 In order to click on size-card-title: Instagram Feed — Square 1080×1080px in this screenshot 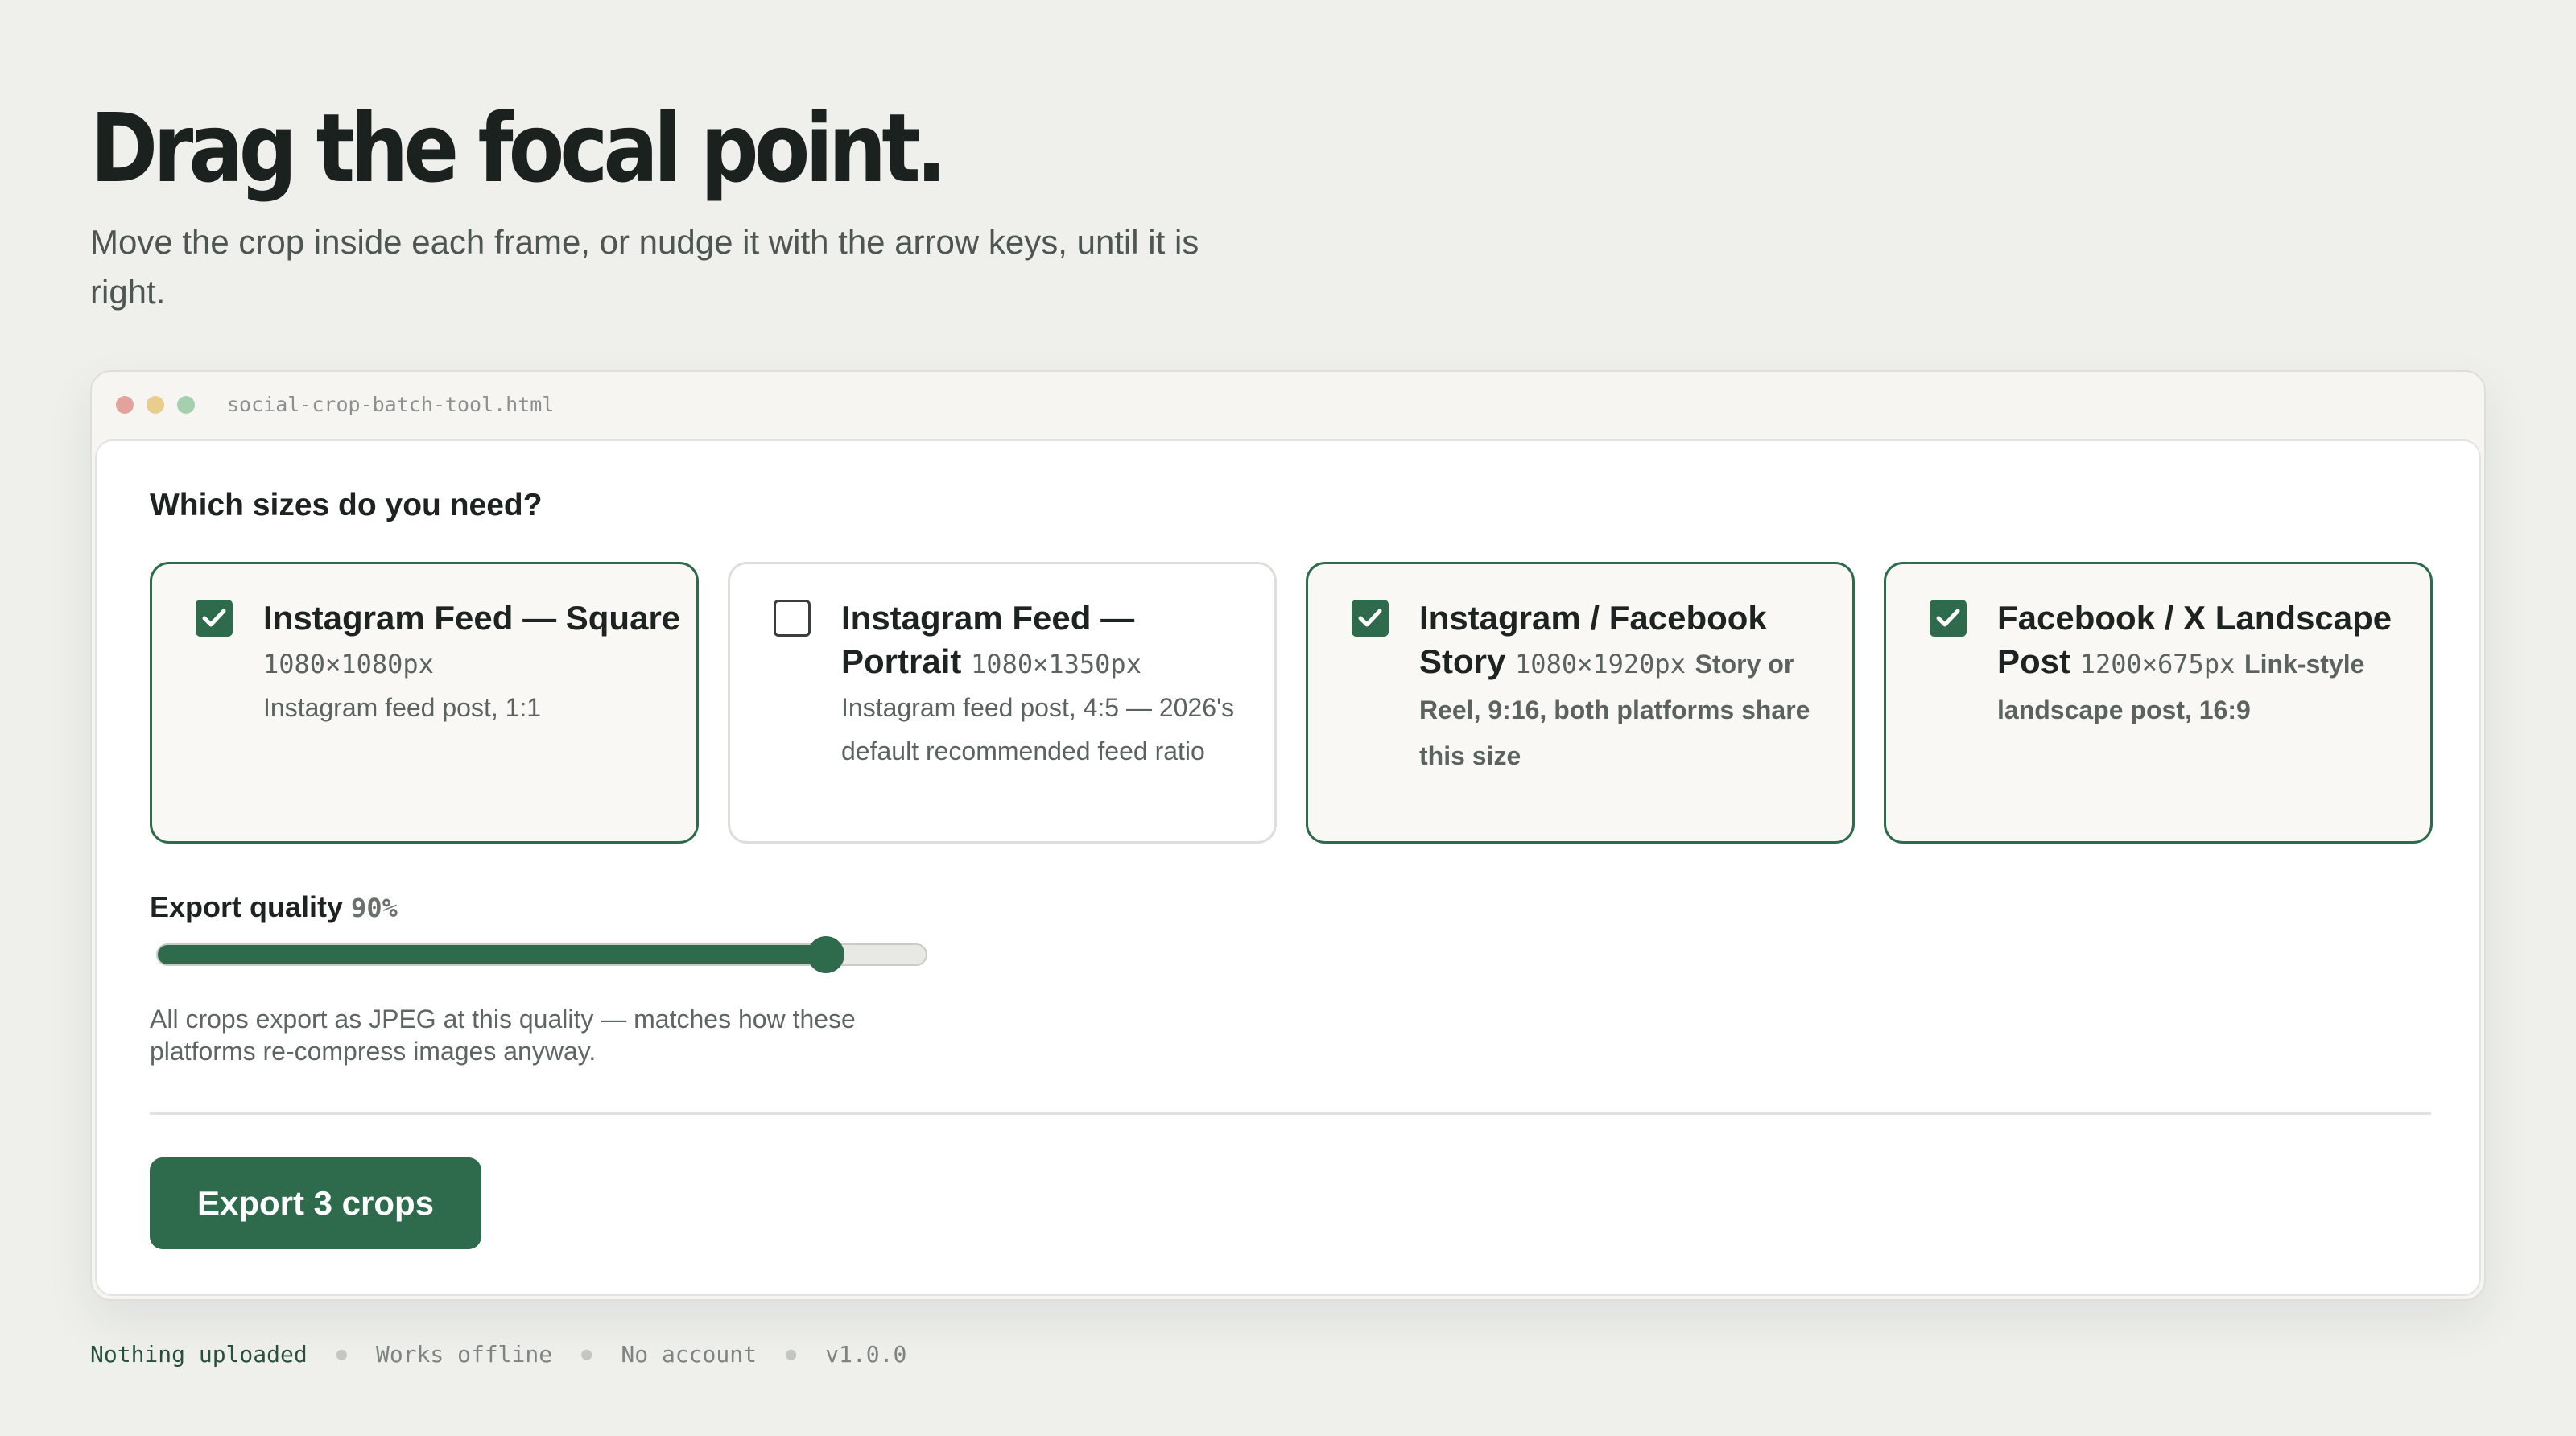, I will do `click(472, 639)`.